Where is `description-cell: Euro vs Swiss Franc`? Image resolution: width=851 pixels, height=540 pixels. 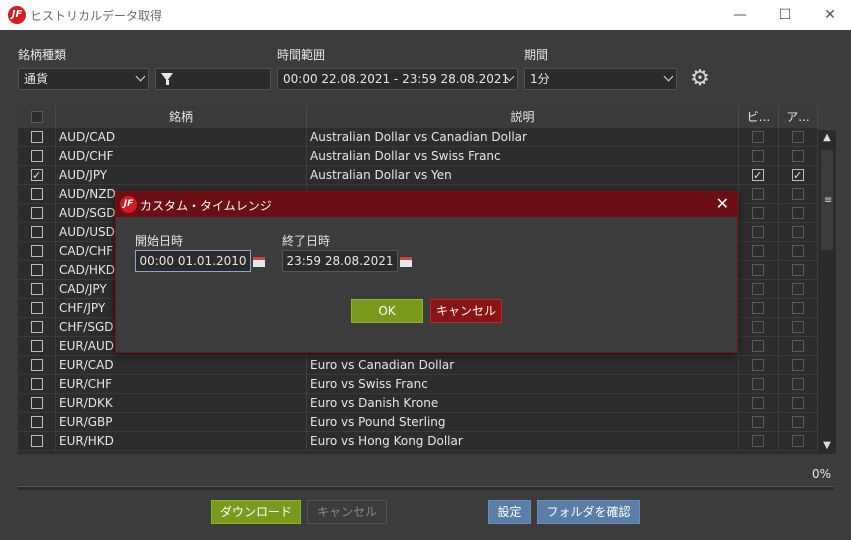
description-cell: Euro vs Swiss Franc is located at coordinates (523, 384).